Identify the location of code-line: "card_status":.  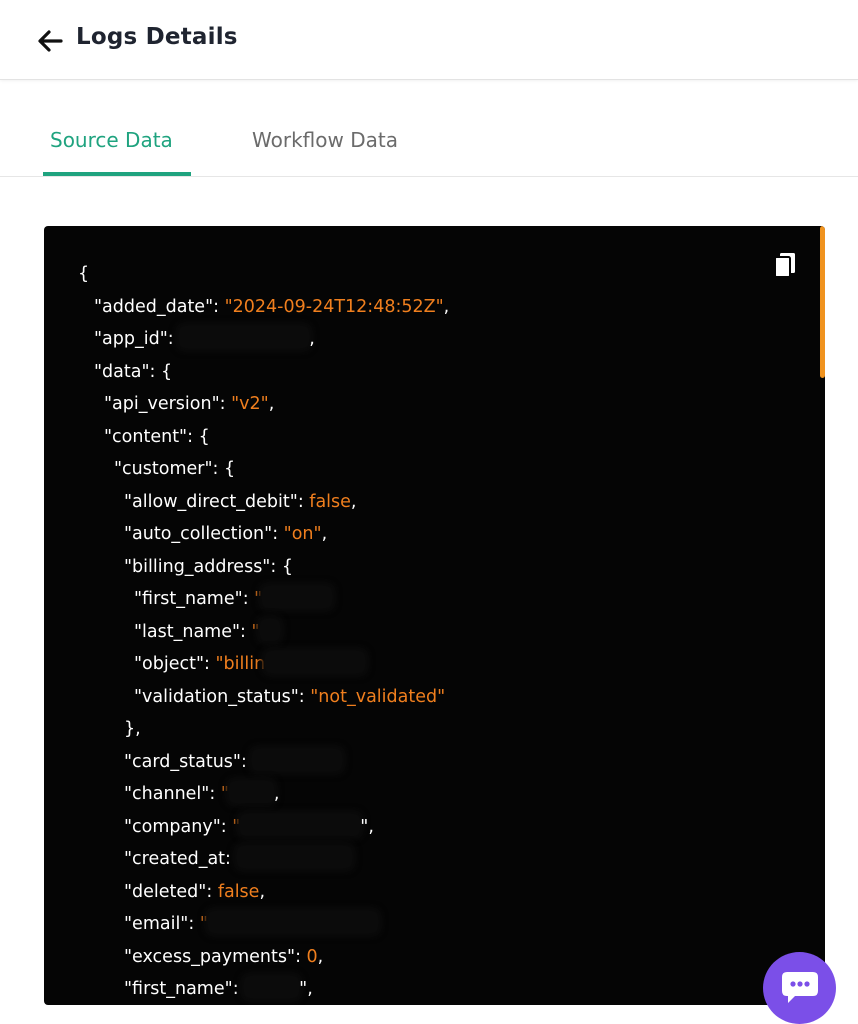
(431, 762).